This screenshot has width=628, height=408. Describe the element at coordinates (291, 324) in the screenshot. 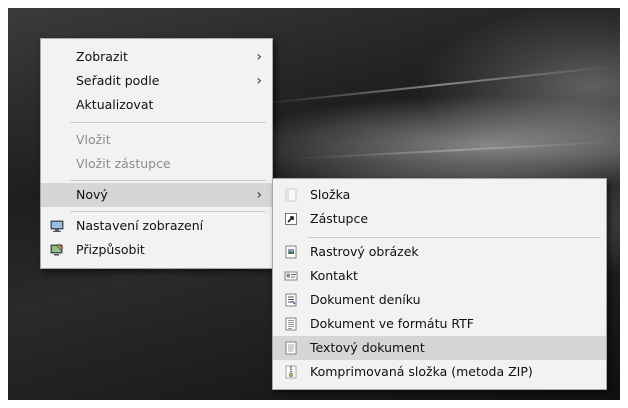

I see `rtf-document-icon` at that location.